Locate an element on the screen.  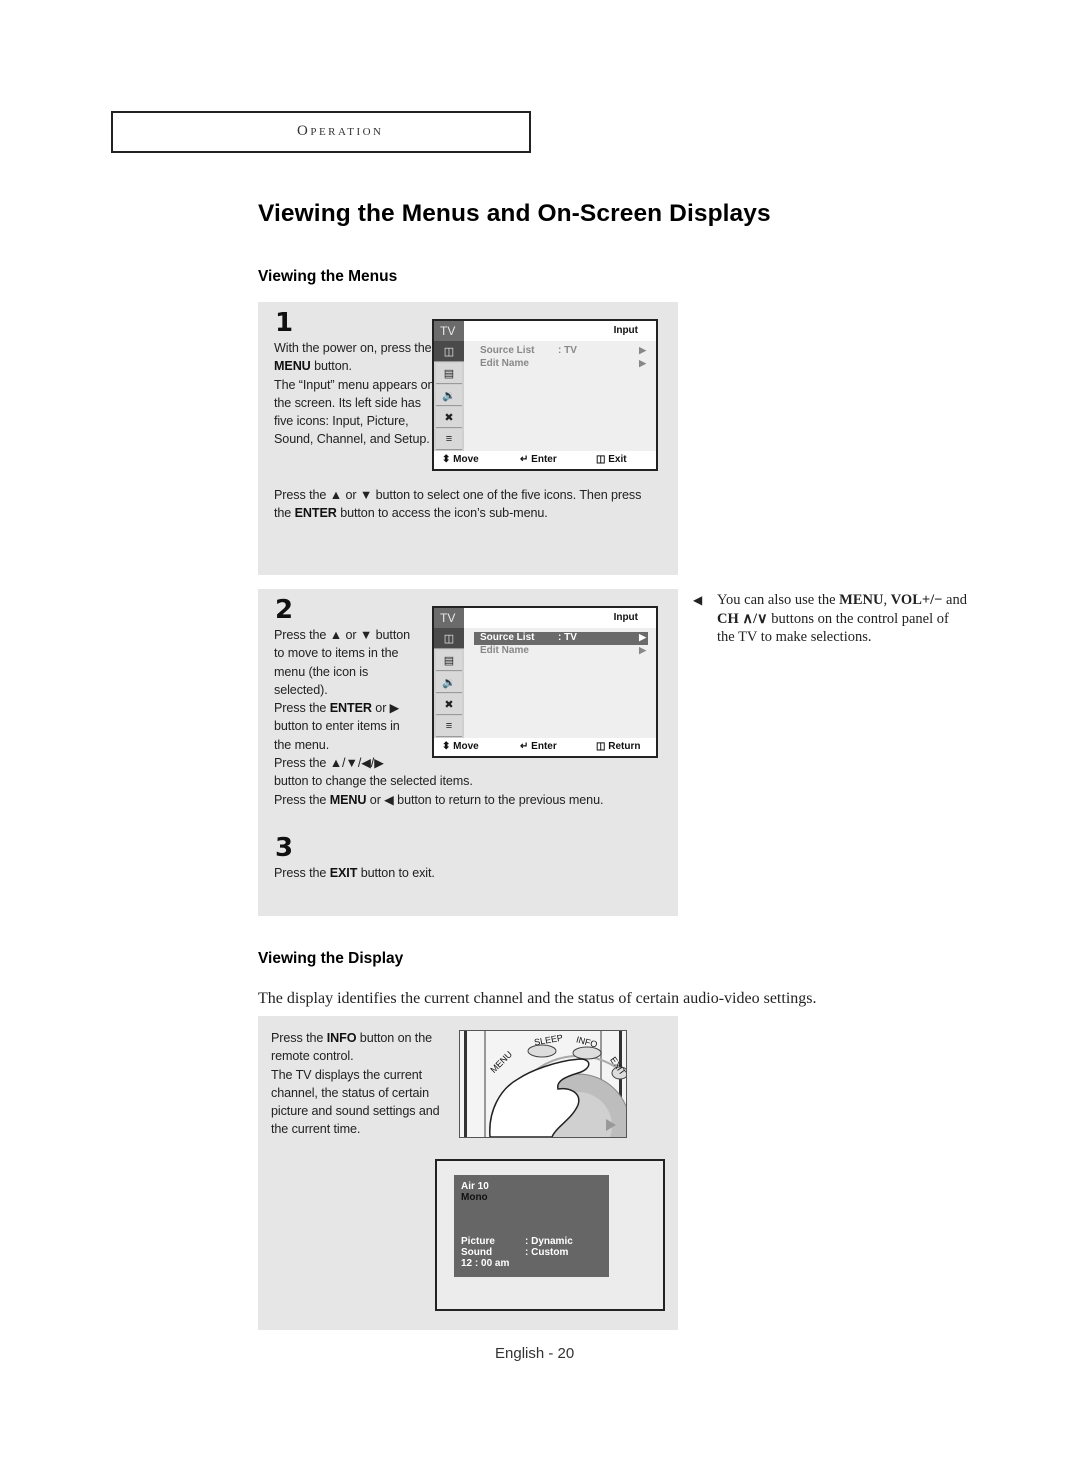
step3-number: 3 is located at coordinates (284, 848).